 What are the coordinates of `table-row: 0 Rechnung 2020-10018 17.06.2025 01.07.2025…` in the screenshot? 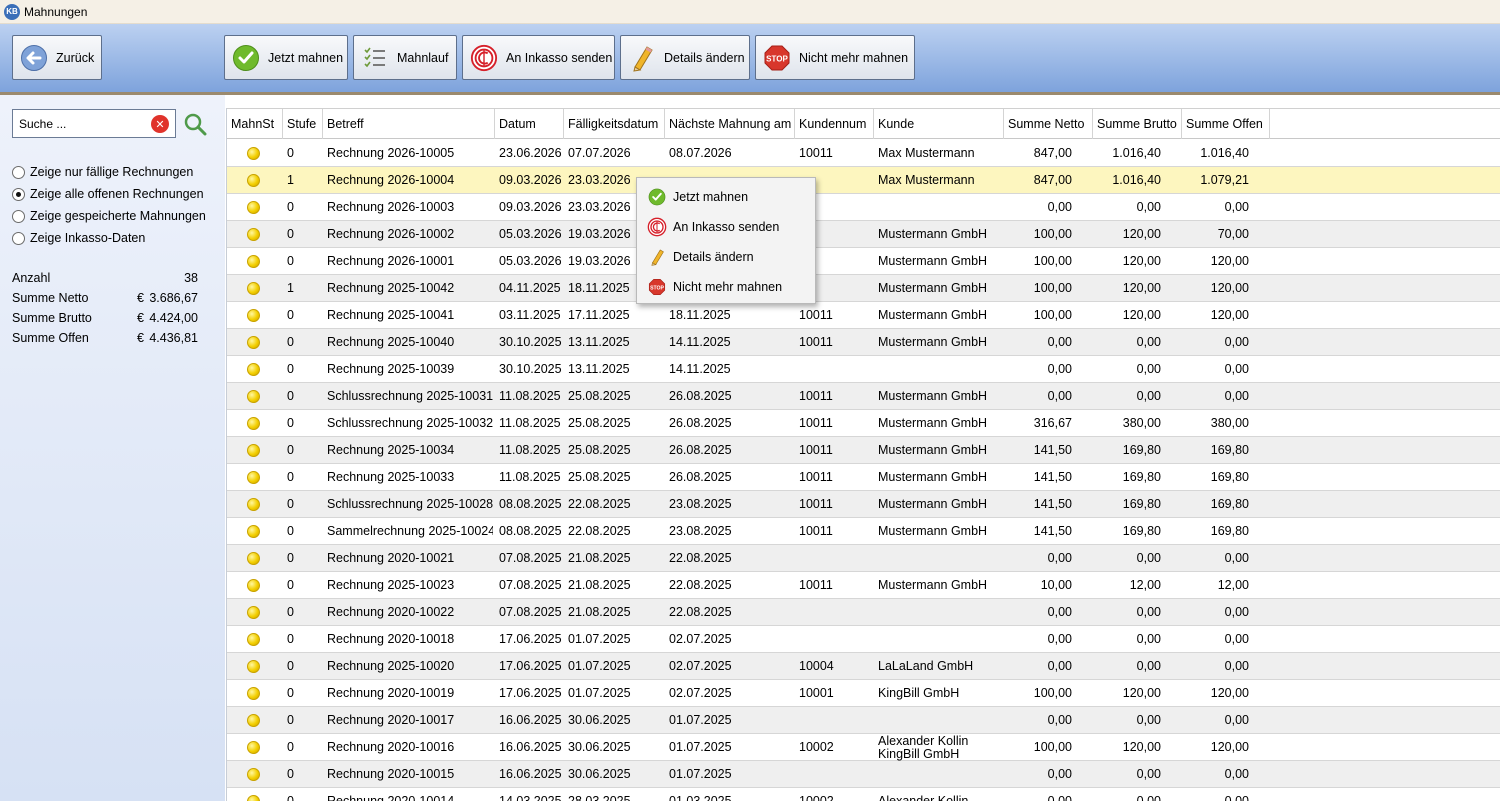 It's located at (863, 639).